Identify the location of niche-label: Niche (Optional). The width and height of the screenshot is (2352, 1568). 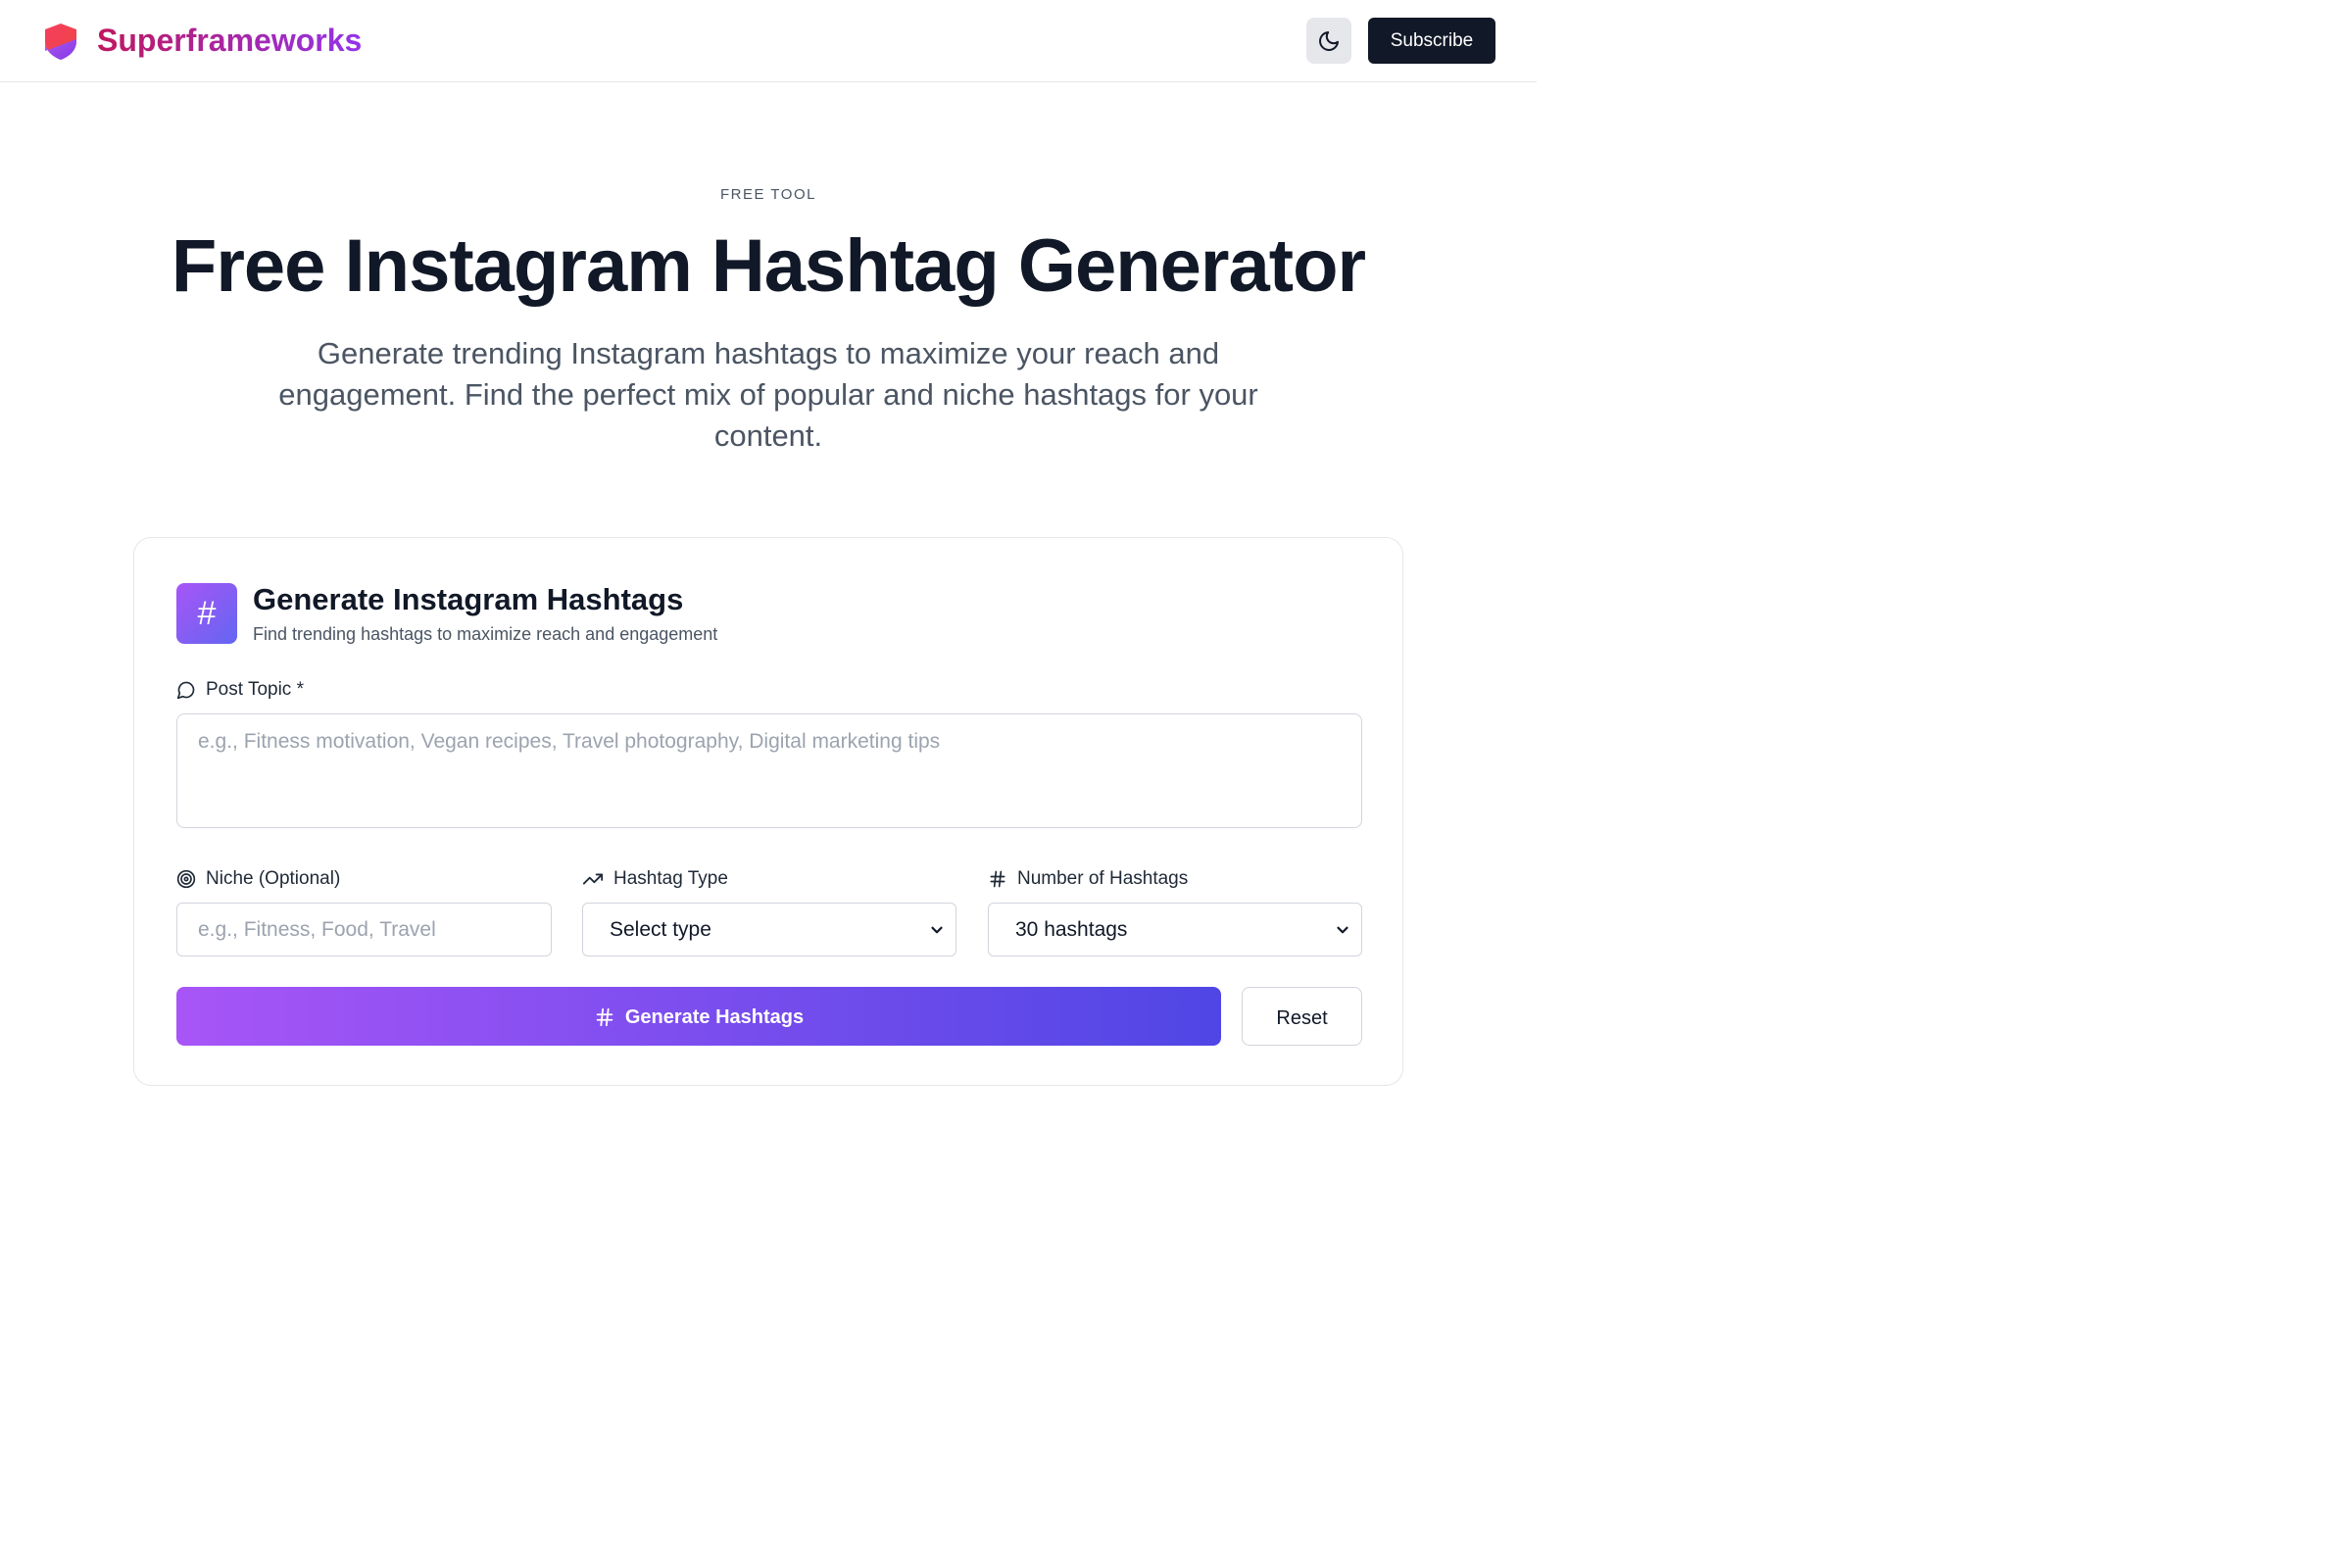
(273, 878).